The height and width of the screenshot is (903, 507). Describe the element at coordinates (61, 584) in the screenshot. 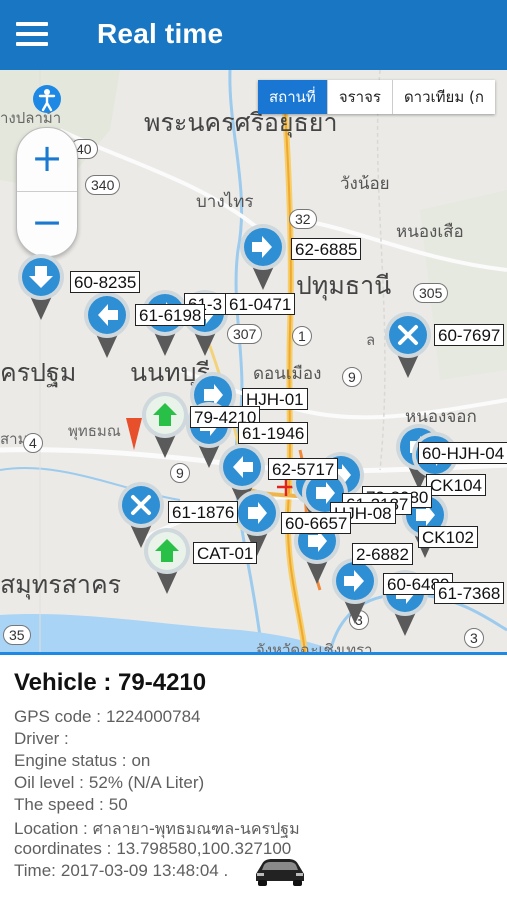

I see `map-label-samut-sakhon: สมุทรสาคร` at that location.